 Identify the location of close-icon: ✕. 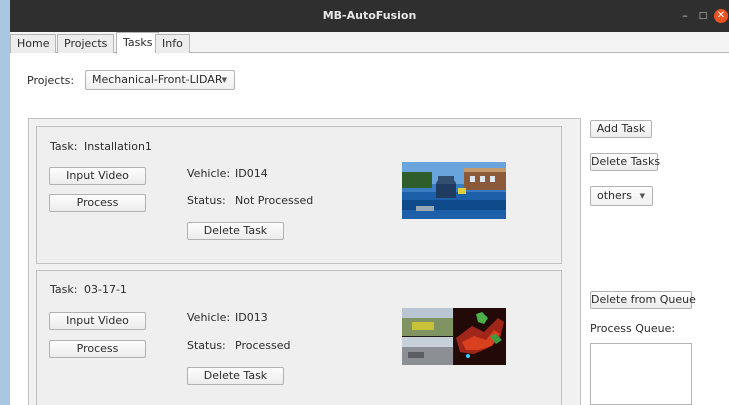
(721, 16).